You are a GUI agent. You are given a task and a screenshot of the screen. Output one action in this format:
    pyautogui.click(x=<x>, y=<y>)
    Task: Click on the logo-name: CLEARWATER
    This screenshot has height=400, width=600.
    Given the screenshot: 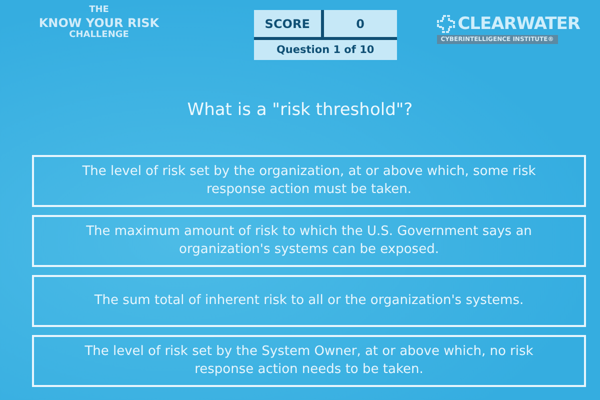 What is the action you would take?
    pyautogui.click(x=519, y=24)
    